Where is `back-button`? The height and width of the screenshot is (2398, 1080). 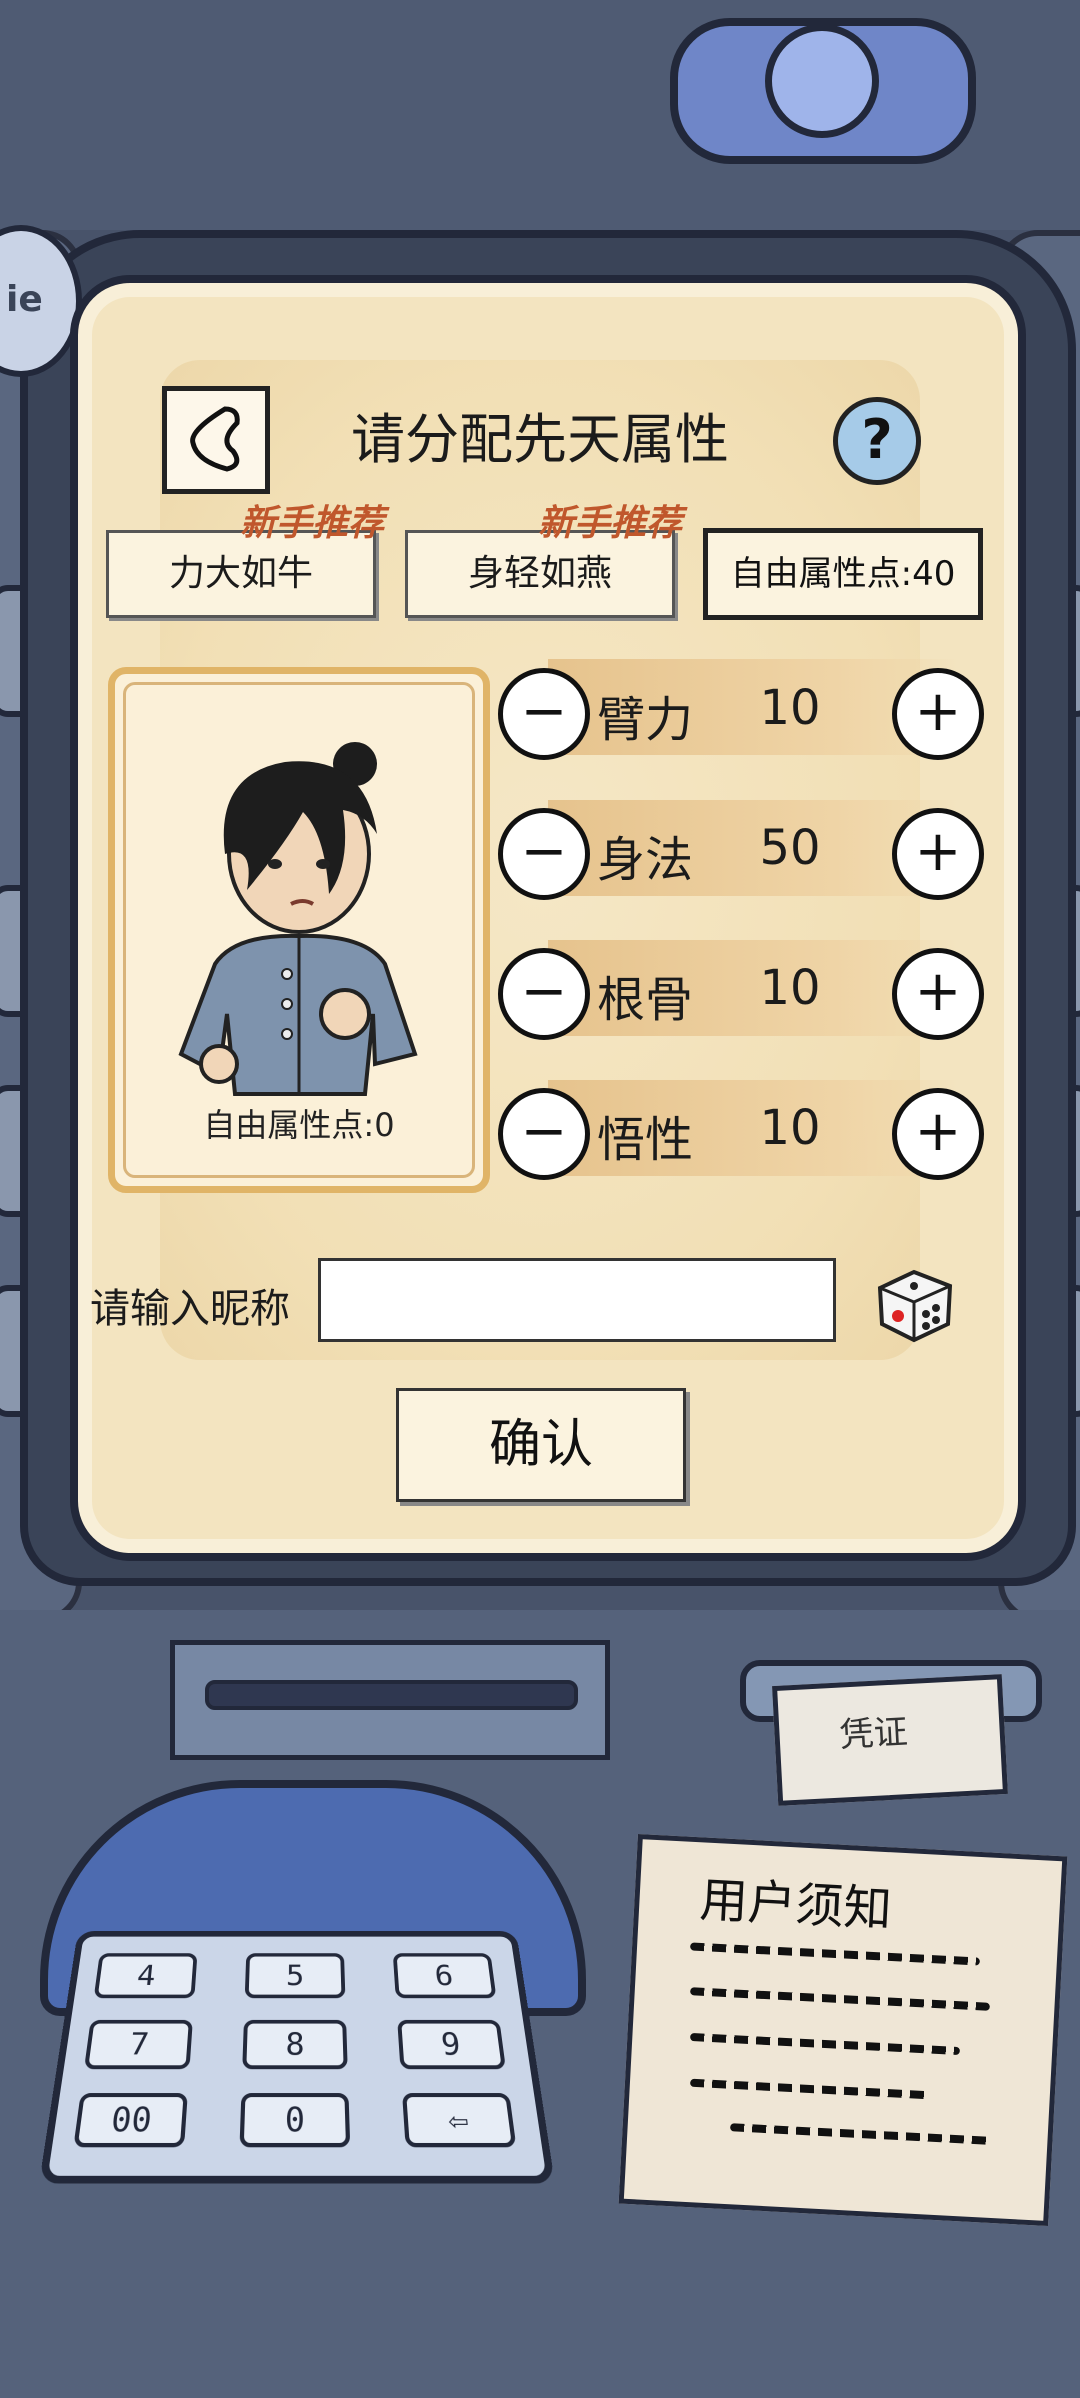
back-button is located at coordinates (216, 440).